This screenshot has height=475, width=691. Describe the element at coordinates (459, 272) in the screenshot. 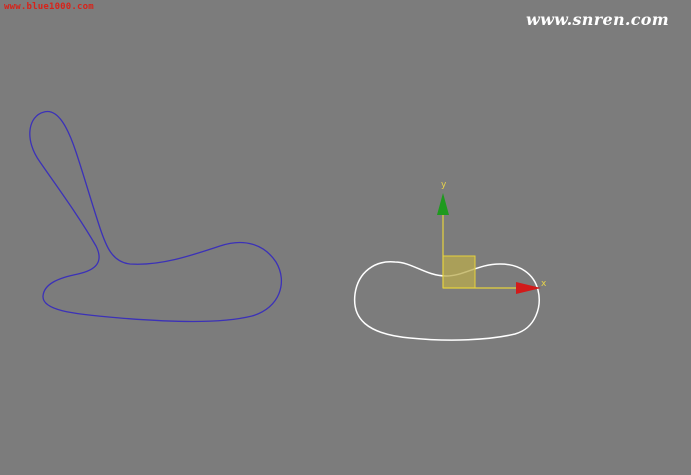

I see `xy-plane-handle` at that location.